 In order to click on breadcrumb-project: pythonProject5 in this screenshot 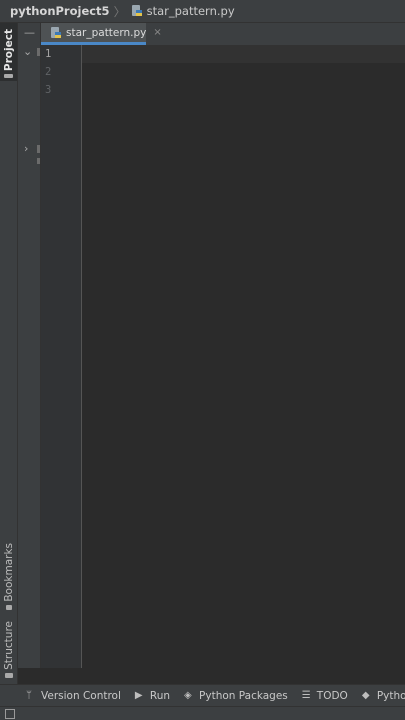, I will do `click(60, 11)`.